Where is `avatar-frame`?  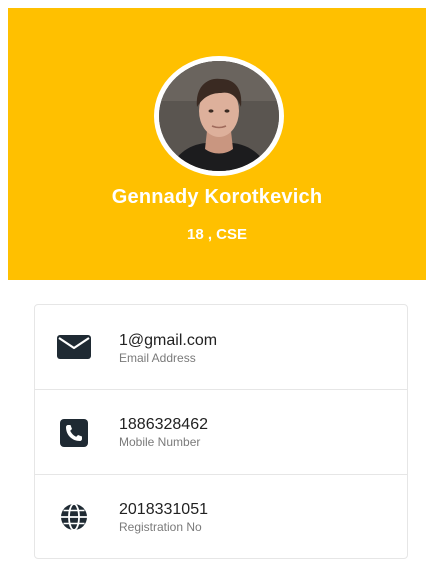 avatar-frame is located at coordinates (219, 116).